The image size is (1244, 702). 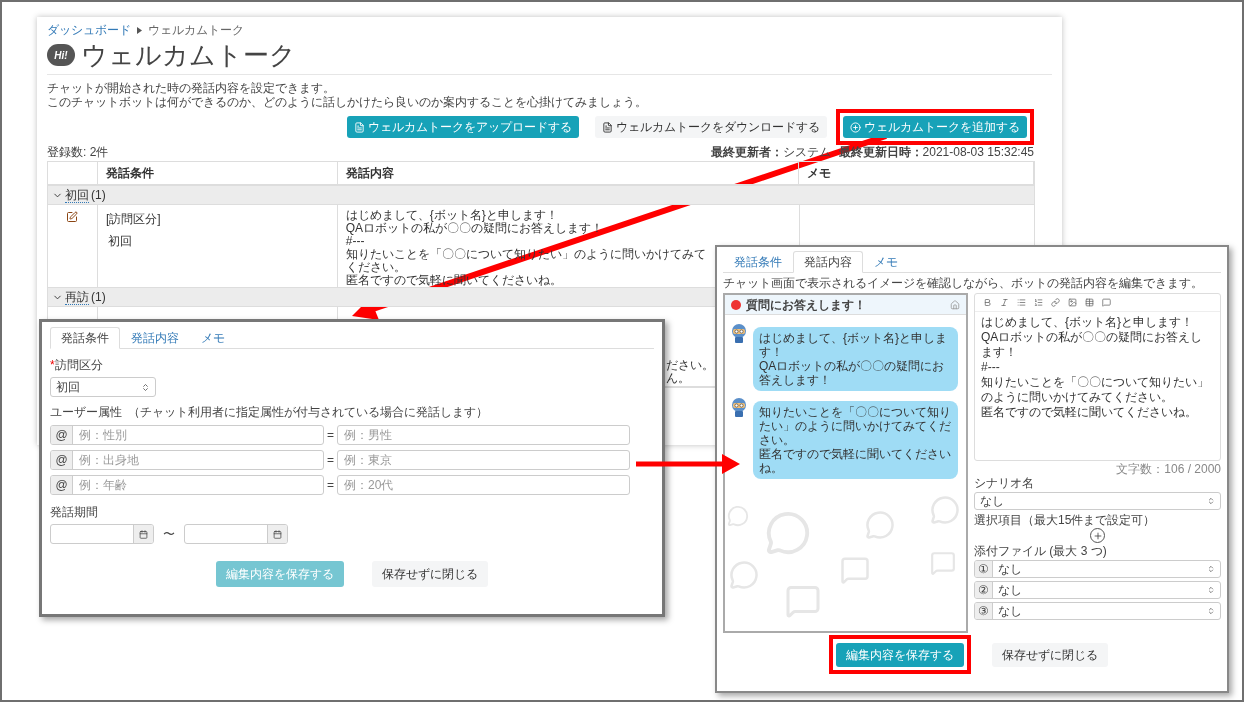 What do you see at coordinates (1087, 322) in the screenshot?
I see `editor-text: はじめまして、{ボット名}と申します！` at bounding box center [1087, 322].